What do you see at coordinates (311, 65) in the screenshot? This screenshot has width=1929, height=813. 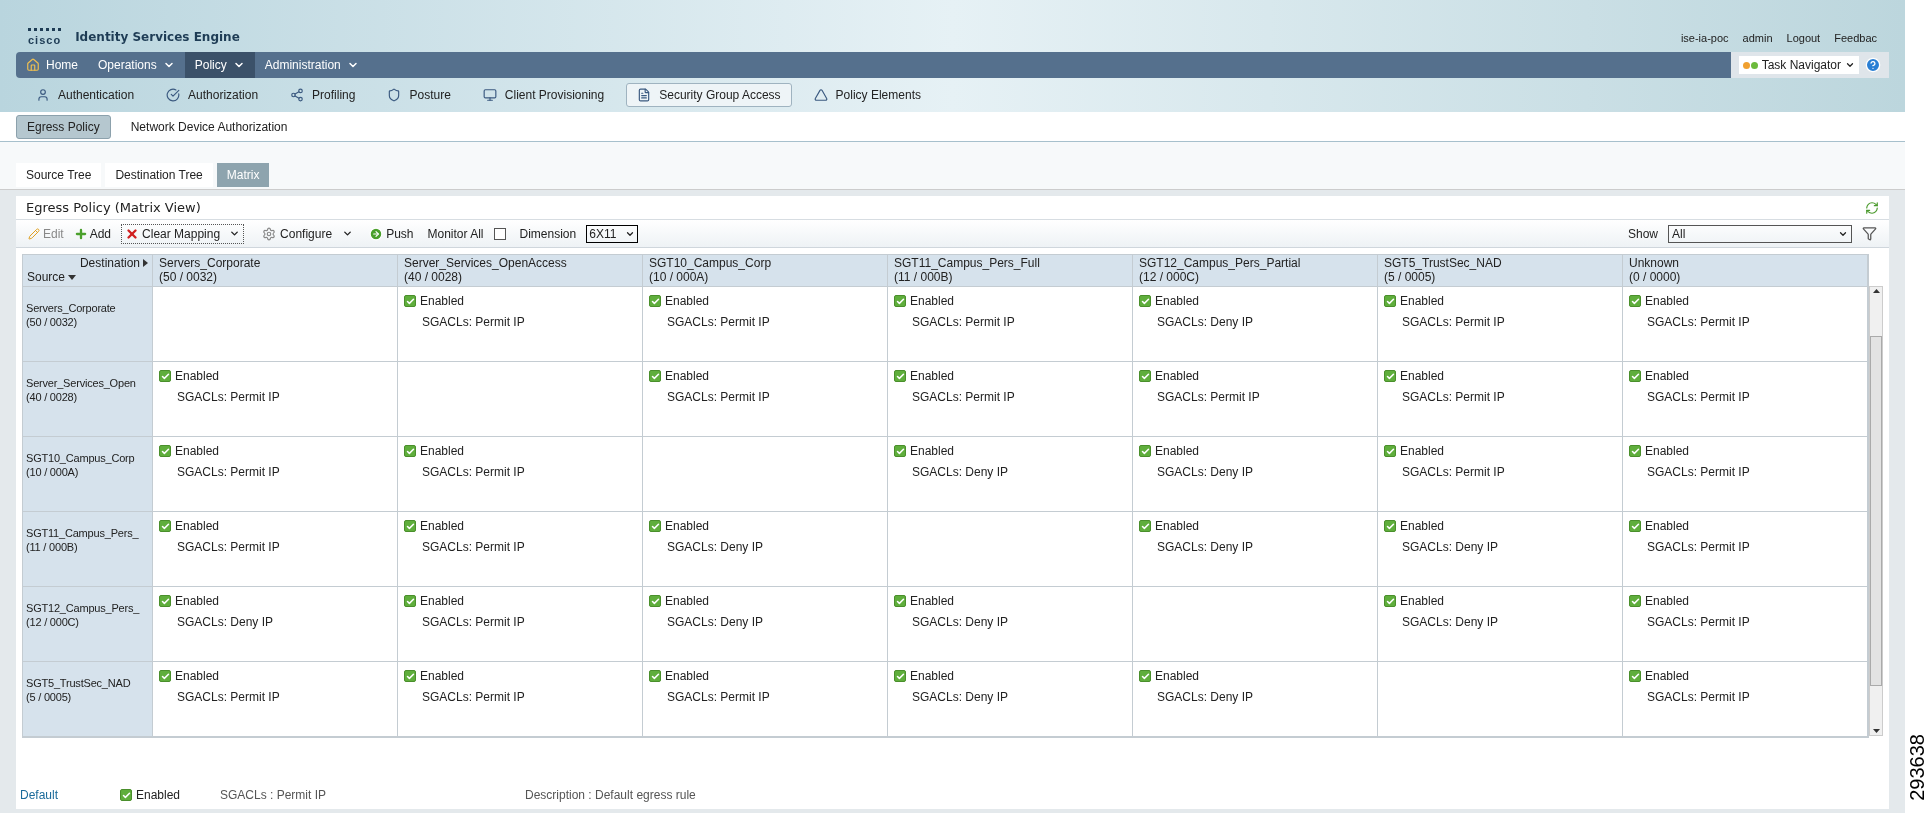 I see `nav-tab: Administration` at bounding box center [311, 65].